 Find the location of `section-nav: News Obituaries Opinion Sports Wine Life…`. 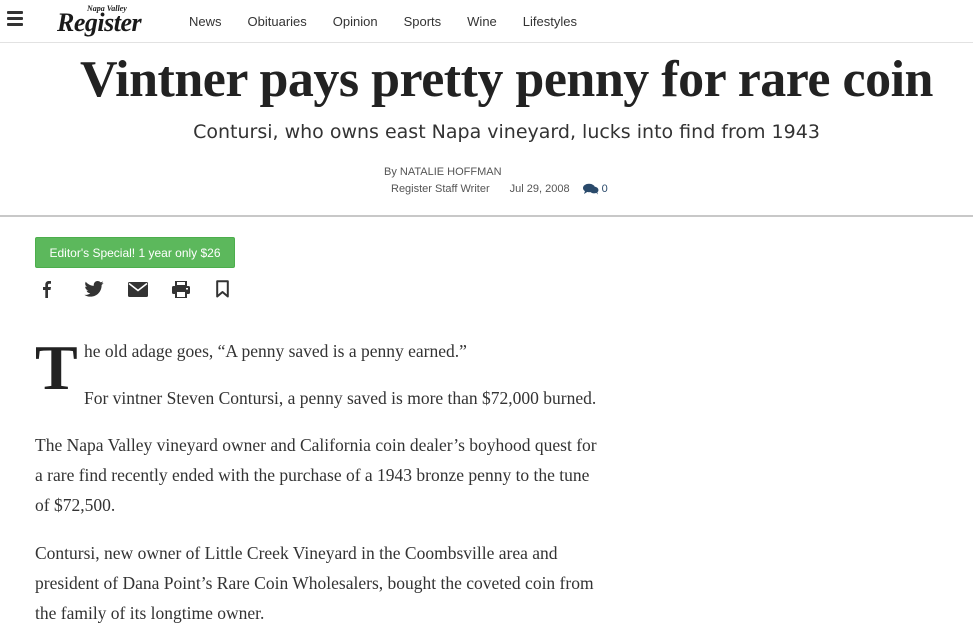

section-nav: News Obituaries Opinion Sports Wine Life… is located at coordinates (396, 21).